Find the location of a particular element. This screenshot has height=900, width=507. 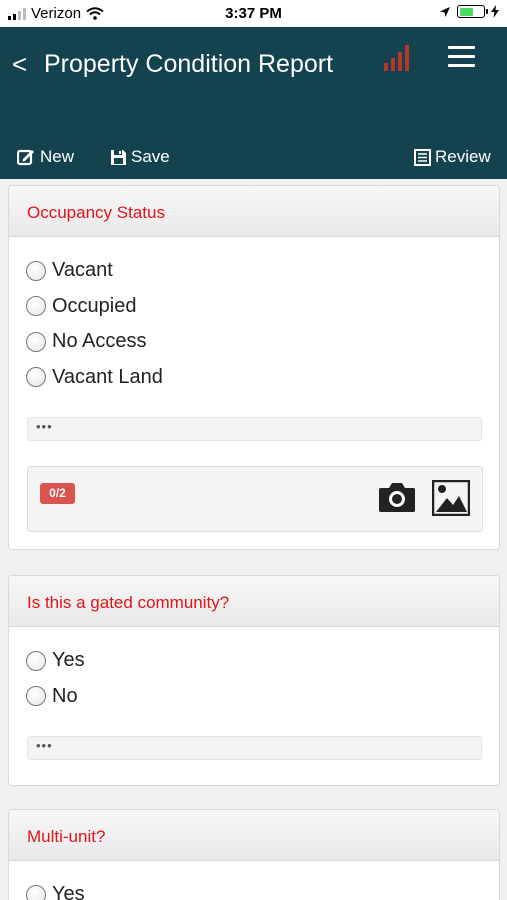

option-vacant-land: Vacant Land is located at coordinates (262, 378).